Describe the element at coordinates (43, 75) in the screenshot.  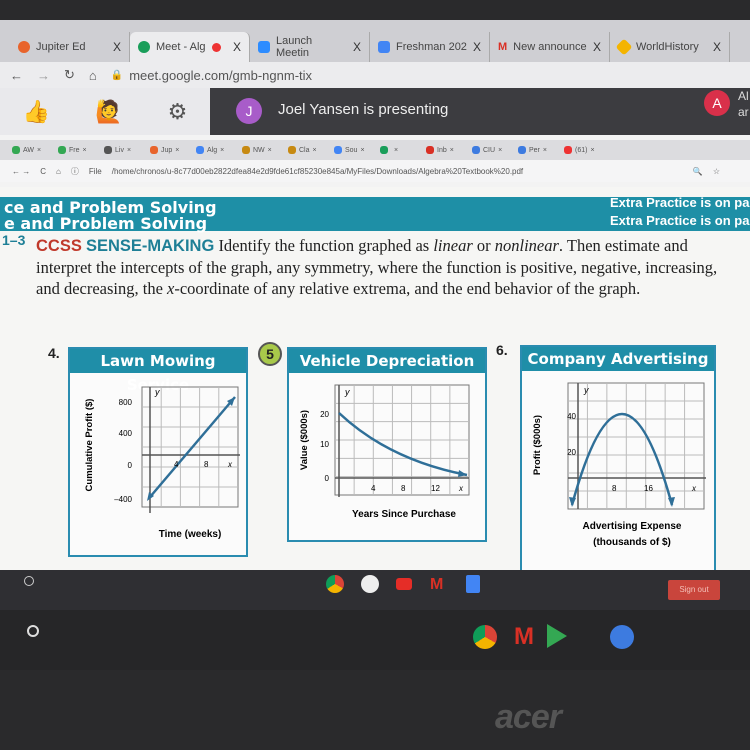
I see `forward-icon: →` at that location.